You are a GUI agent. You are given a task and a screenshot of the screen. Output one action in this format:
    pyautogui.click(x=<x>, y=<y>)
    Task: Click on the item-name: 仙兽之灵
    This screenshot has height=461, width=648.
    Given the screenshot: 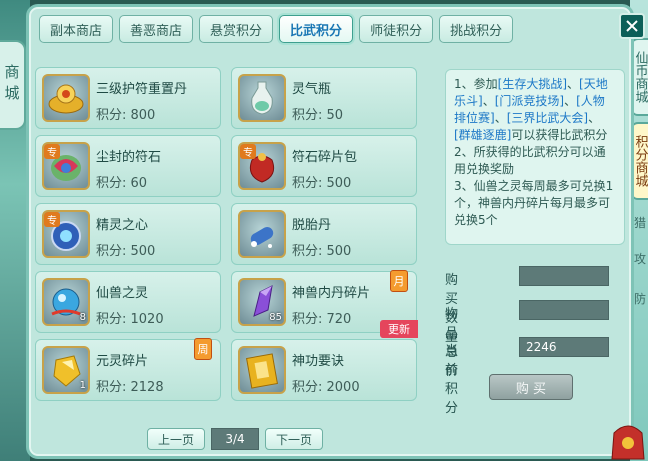 What is the action you would take?
    pyautogui.click(x=122, y=293)
    